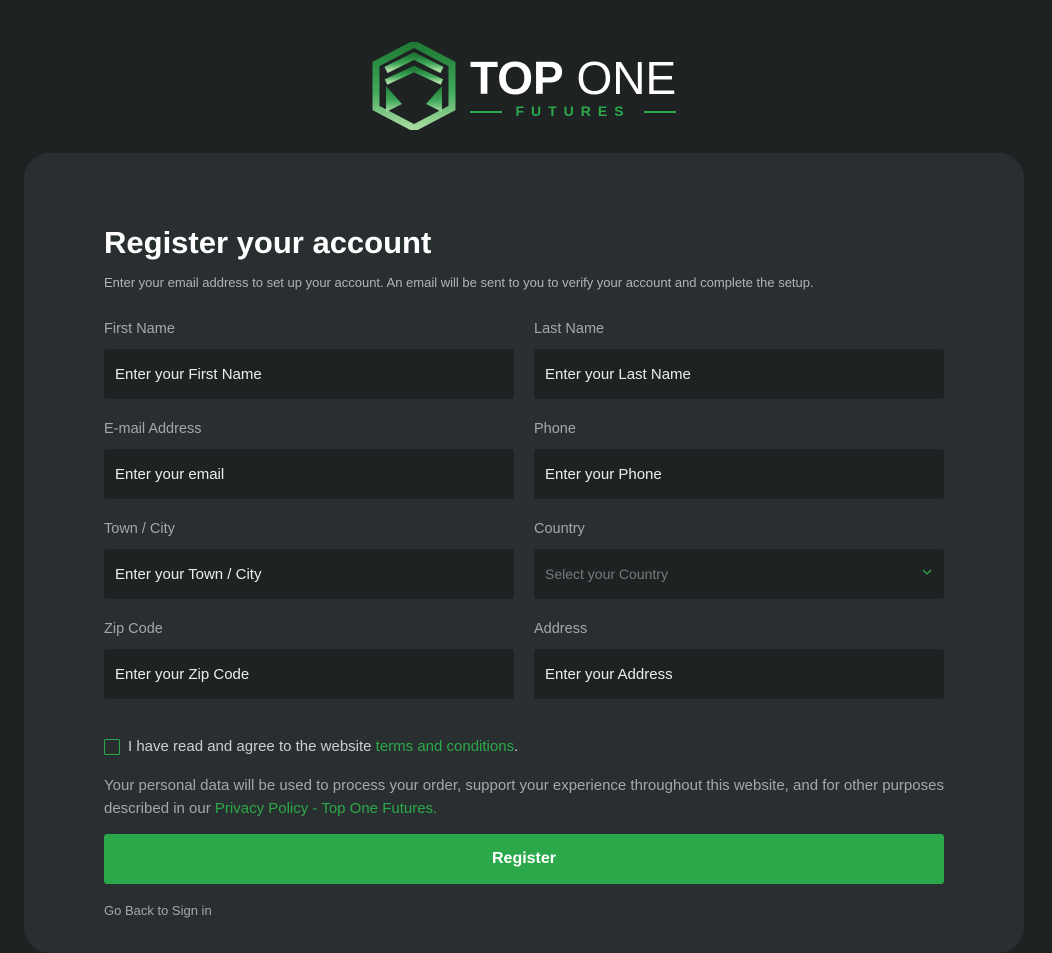 Image resolution: width=1052 pixels, height=953 pixels. I want to click on page-title: Register your account, so click(268, 242).